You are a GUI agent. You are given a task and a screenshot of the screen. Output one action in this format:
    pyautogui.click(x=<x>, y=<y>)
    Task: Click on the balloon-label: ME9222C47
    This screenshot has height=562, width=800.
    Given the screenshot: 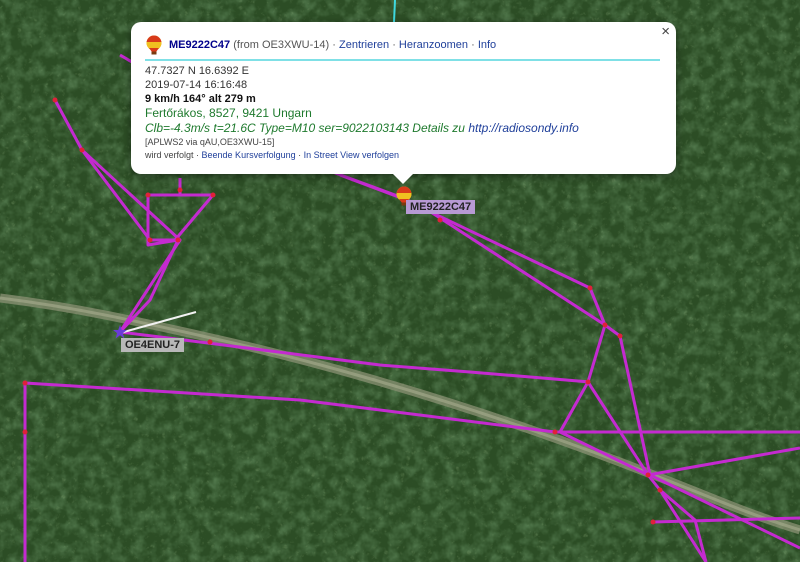 What is the action you would take?
    pyautogui.click(x=441, y=207)
    